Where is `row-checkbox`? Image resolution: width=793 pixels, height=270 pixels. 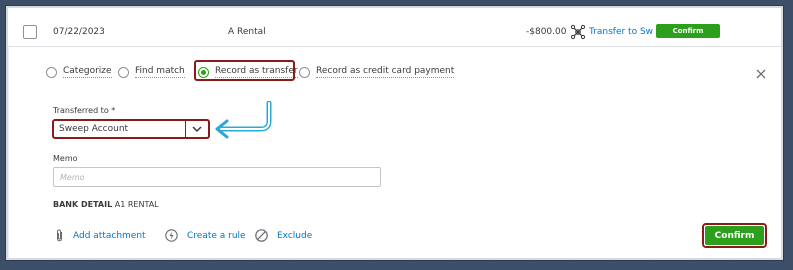
row-checkbox is located at coordinates (30, 32).